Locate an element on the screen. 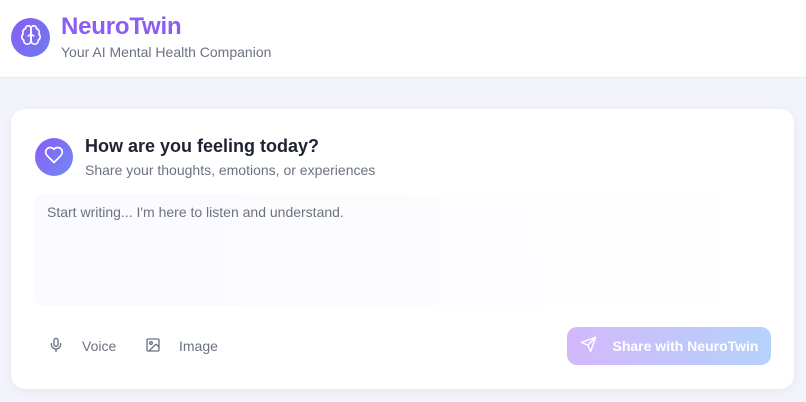  microphone-icon is located at coordinates (56, 346).